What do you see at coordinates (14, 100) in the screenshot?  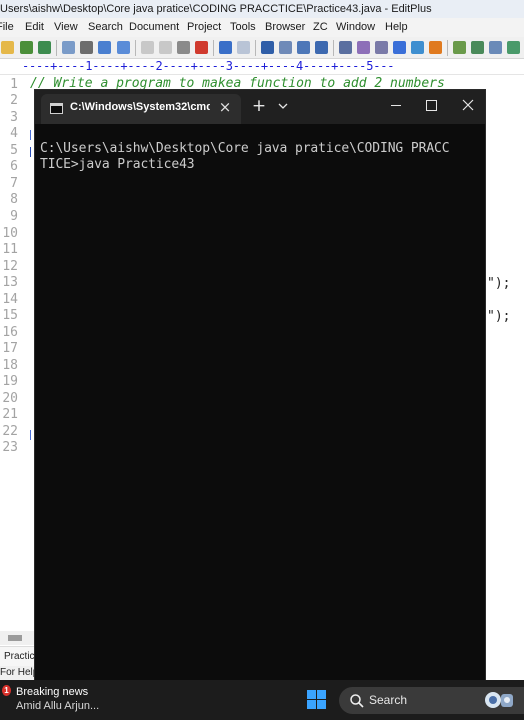 I see `line-number: 2` at bounding box center [14, 100].